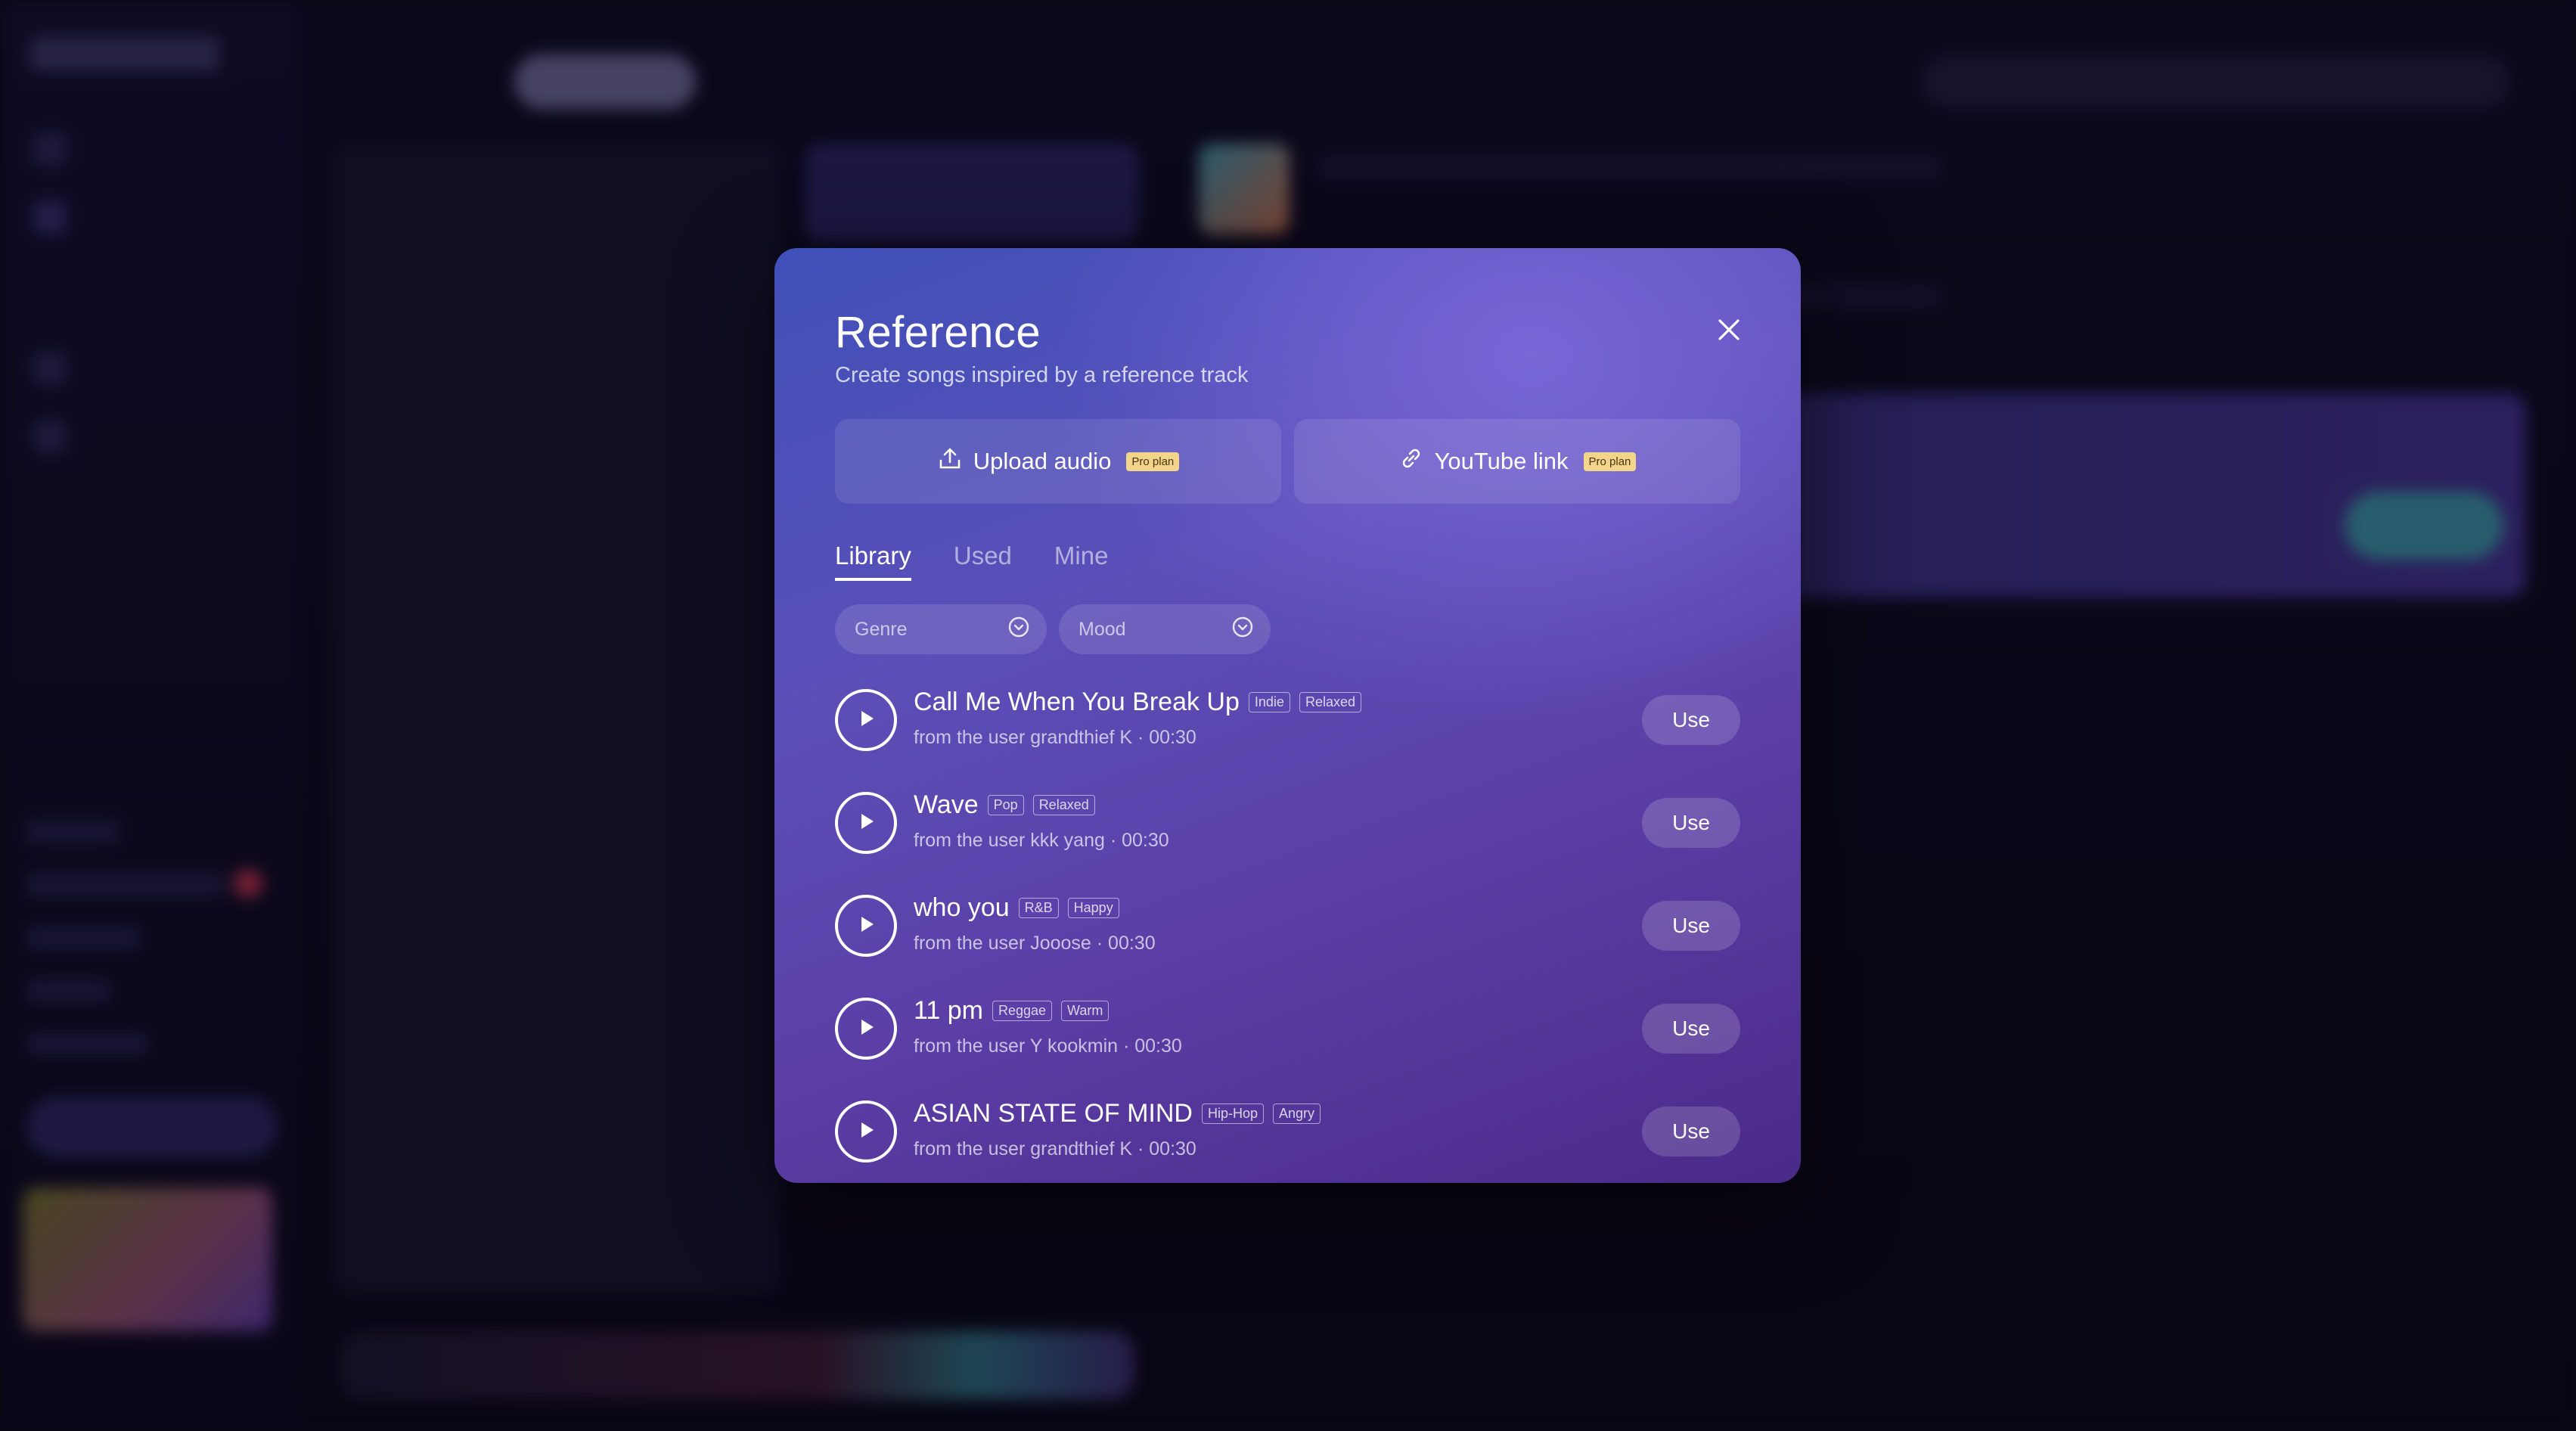 The image size is (2576, 1431). Describe the element at coordinates (983, 561) in the screenshot. I see `tab-used: Used` at that location.